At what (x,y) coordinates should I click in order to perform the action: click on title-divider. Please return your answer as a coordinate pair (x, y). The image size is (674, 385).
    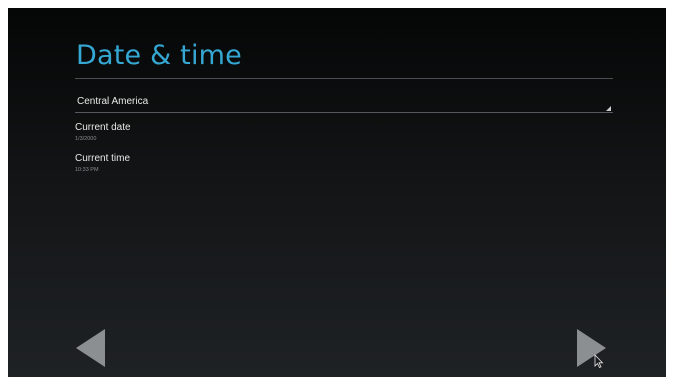
    Looking at the image, I should click on (344, 78).